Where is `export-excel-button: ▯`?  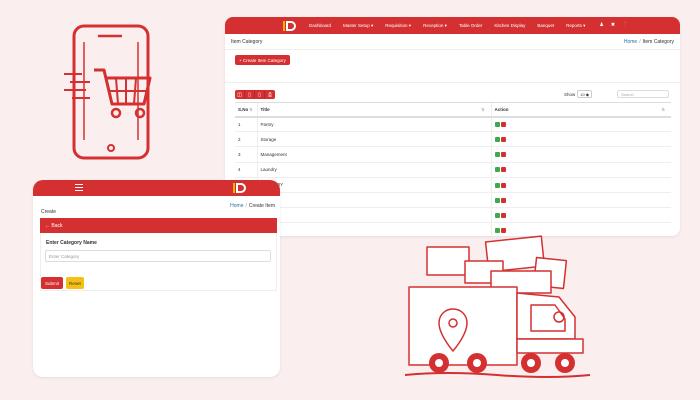 export-excel-button: ▯ is located at coordinates (250, 94).